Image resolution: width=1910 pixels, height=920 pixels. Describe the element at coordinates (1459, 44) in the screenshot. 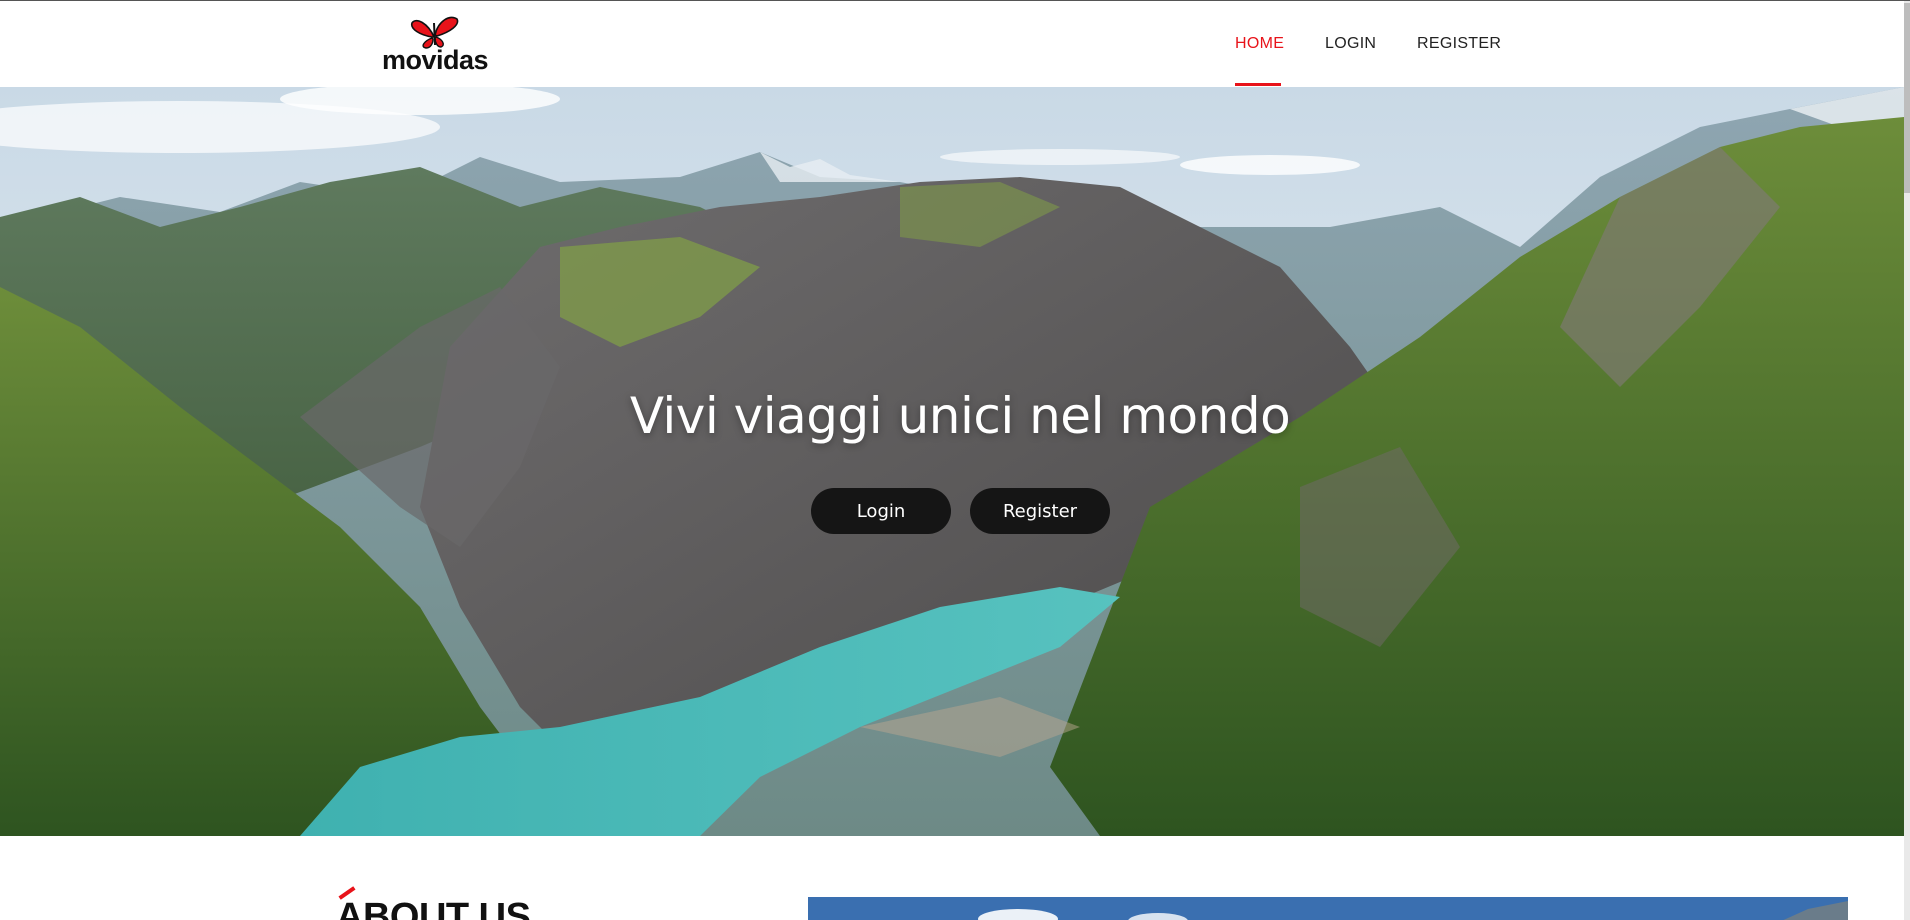

I see `nav-register: REGISTER` at that location.